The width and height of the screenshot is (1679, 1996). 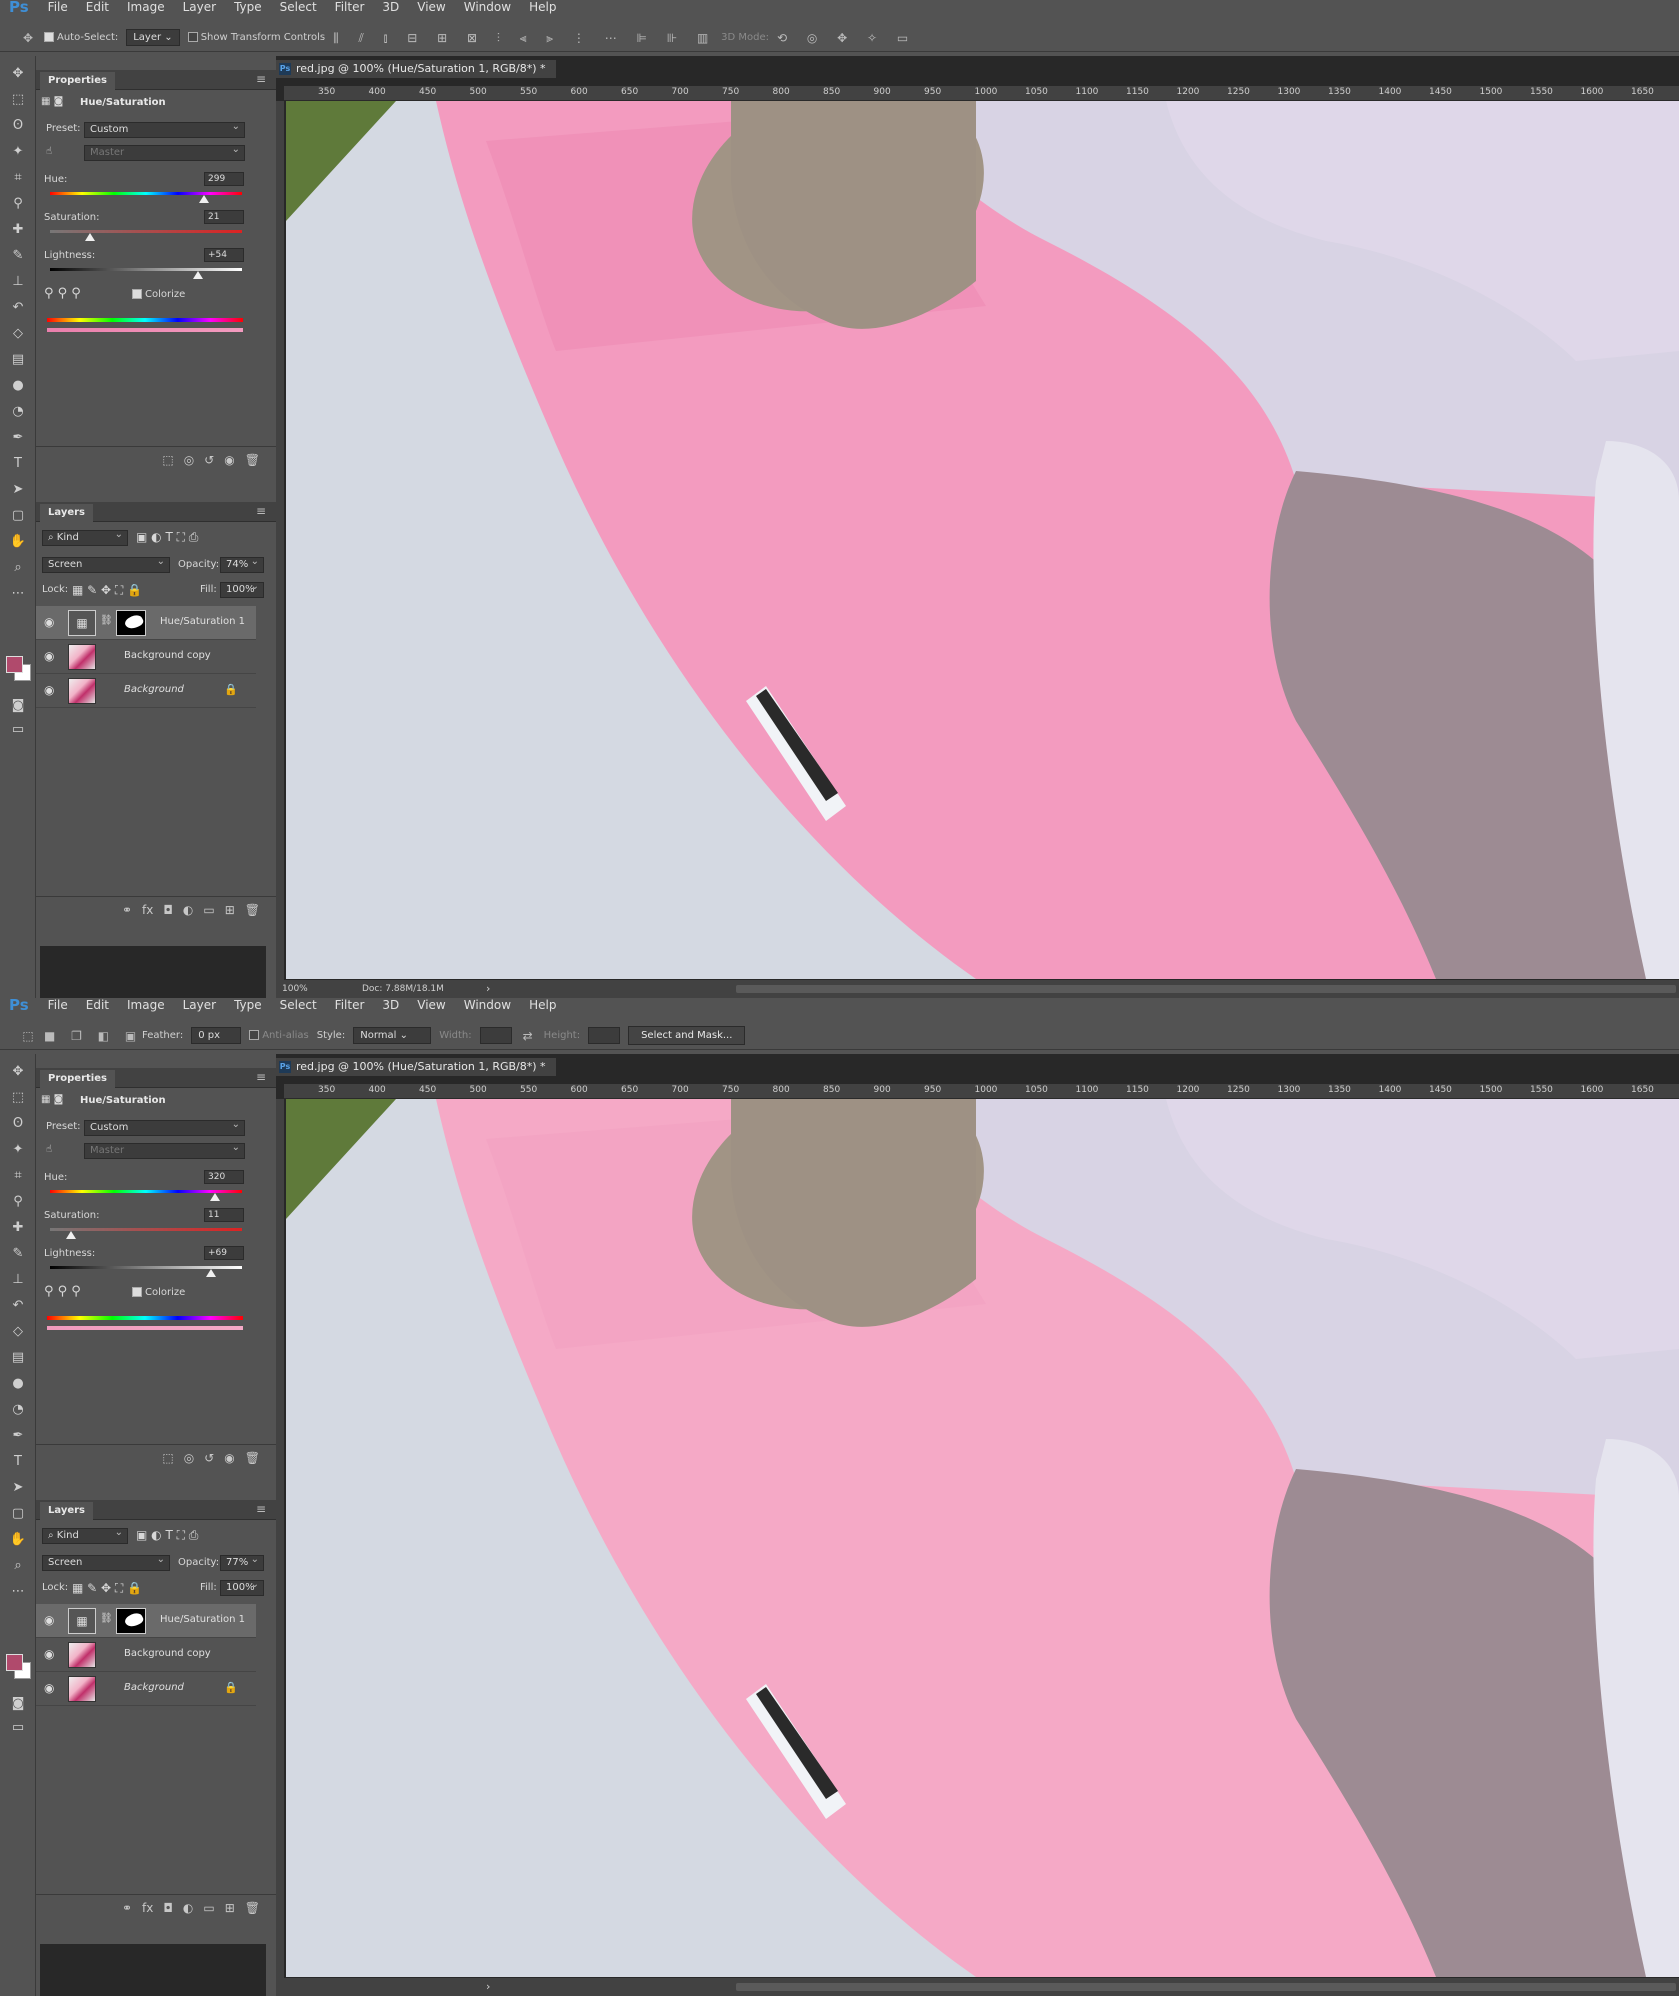 I want to click on panel-menu-icon: ≡, so click(x=261, y=1077).